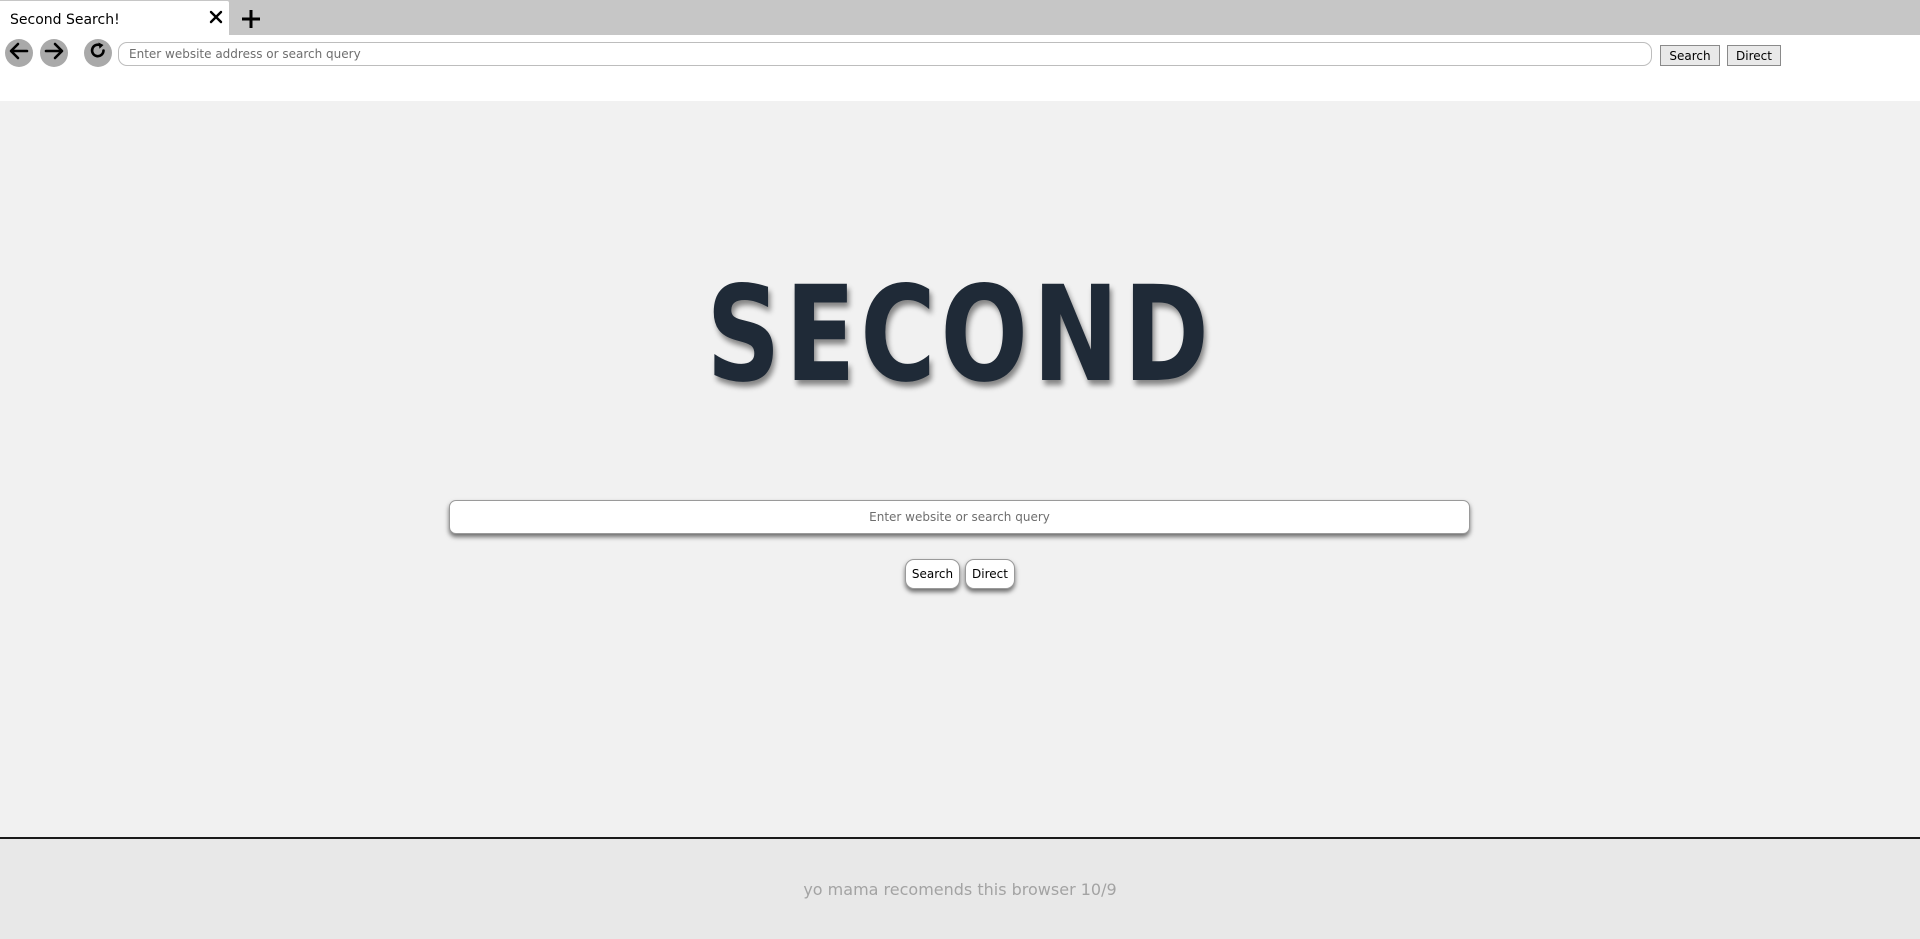 This screenshot has height=939, width=1920. I want to click on arrow-right-icon, so click(54, 53).